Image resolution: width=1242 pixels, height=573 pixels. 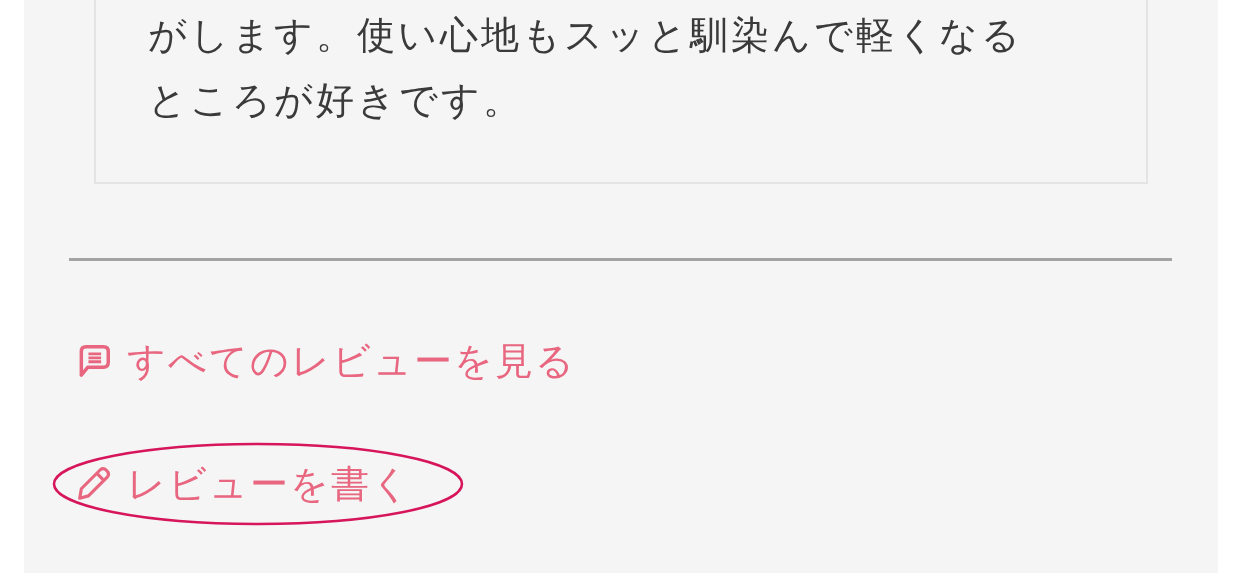 I want to click on review-text: がします。使い心地もスッと馴染んで軽くなるところが好きです。, so click(x=586, y=68).